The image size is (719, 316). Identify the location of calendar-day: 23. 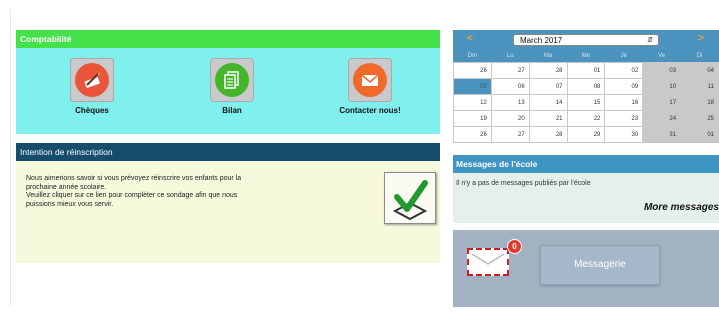
(624, 118).